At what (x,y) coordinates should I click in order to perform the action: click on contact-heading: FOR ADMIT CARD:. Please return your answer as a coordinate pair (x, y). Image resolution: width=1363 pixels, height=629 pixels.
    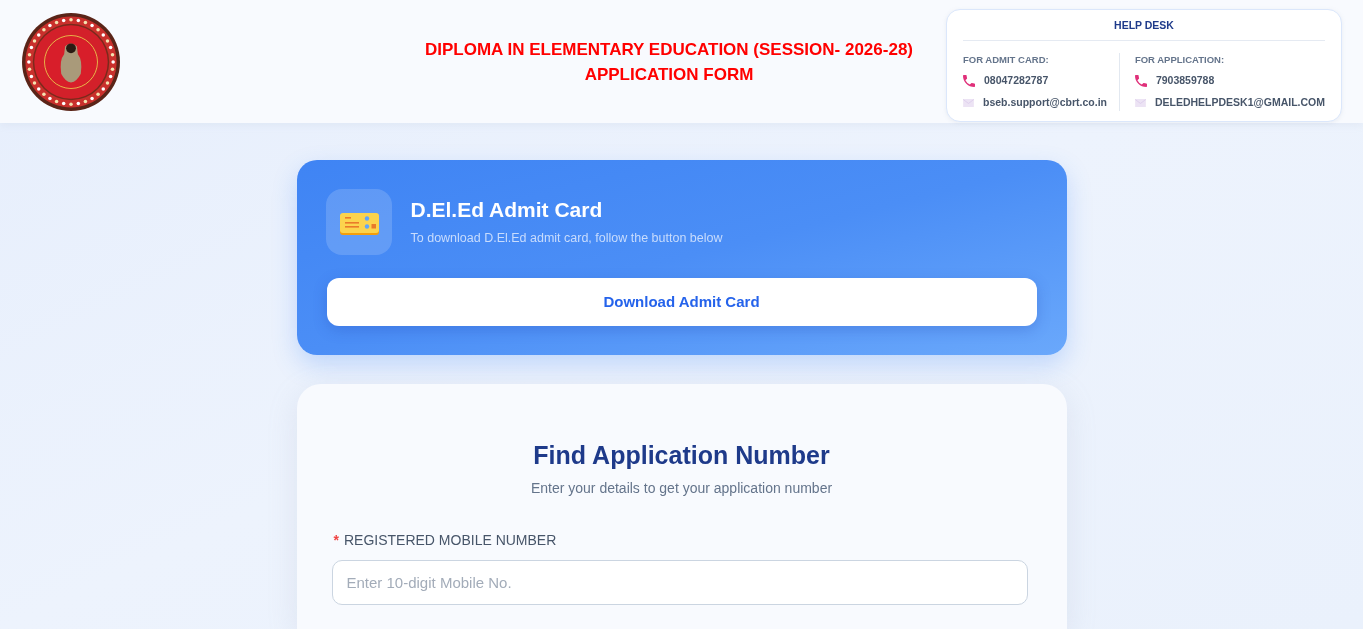
    Looking at the image, I should click on (1006, 59).